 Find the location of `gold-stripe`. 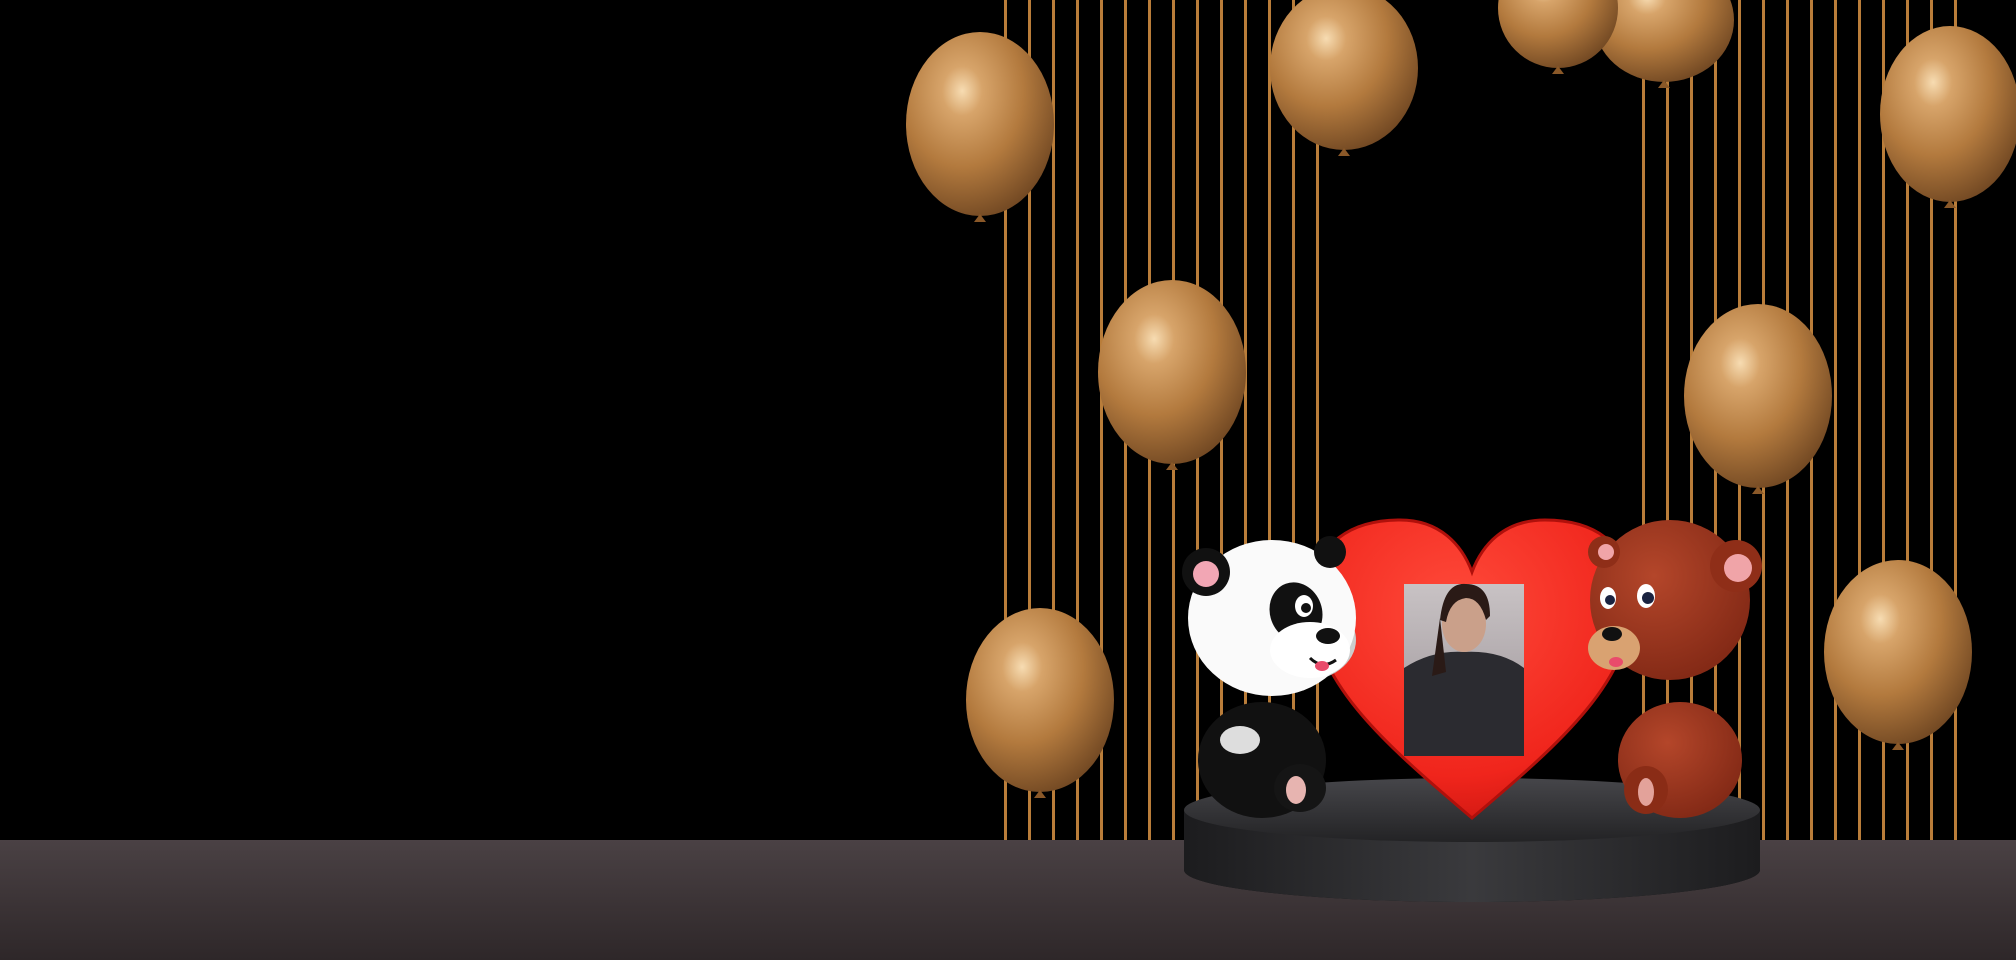

gold-stripe is located at coordinates (1835, 420).